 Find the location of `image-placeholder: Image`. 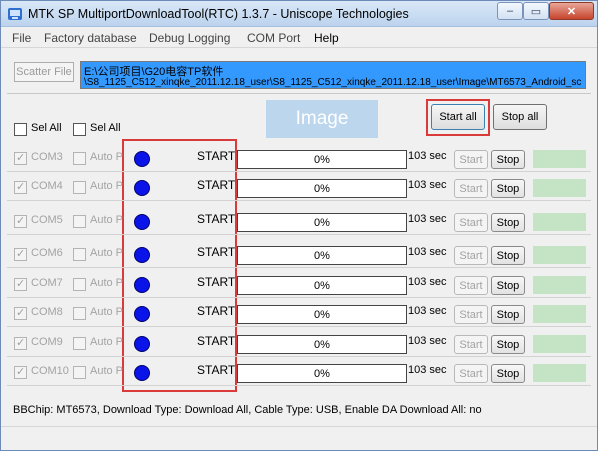

image-placeholder: Image is located at coordinates (322, 119).